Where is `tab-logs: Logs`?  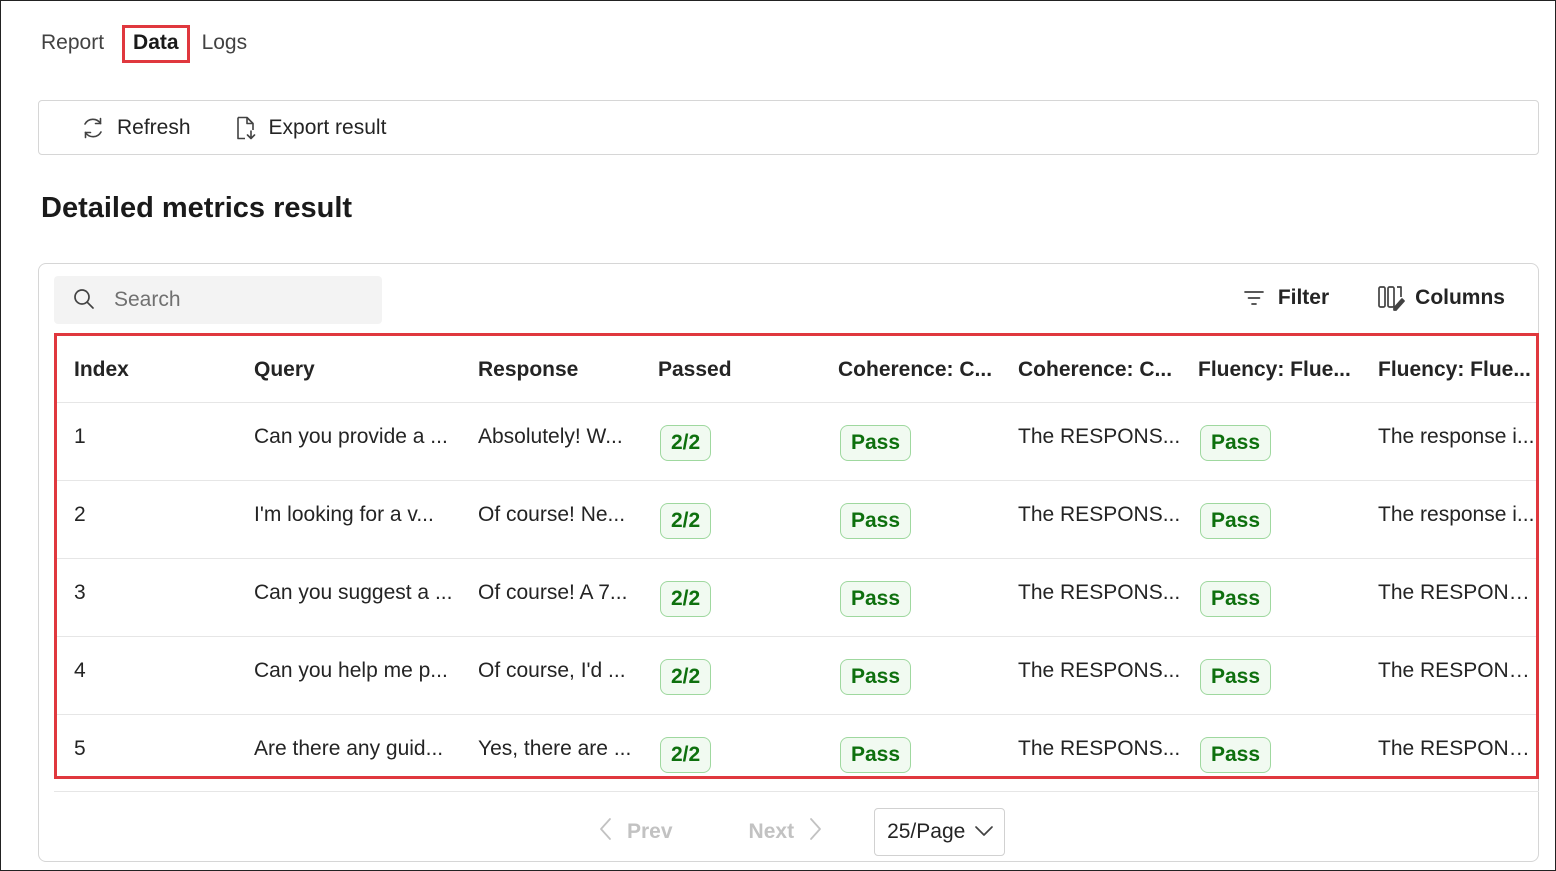 tab-logs: Logs is located at coordinates (225, 43).